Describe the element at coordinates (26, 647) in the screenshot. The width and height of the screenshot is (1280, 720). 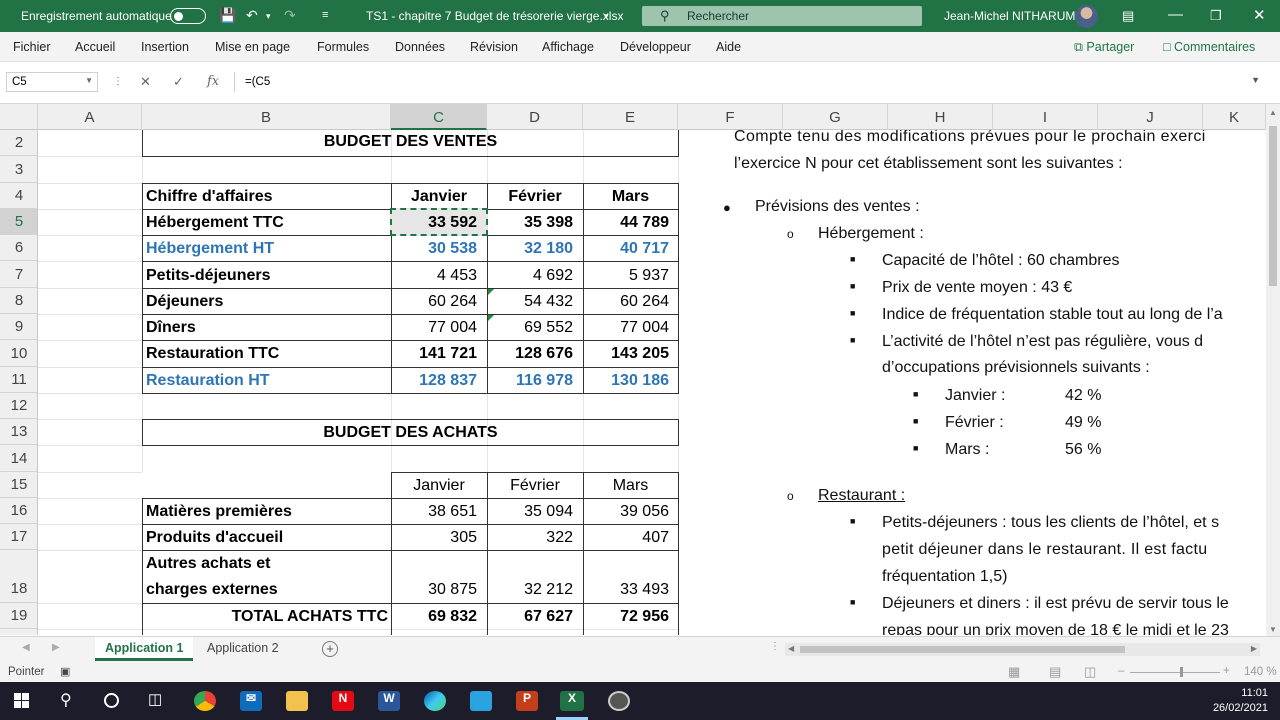
I see `prev-sheet-icon: ◀` at that location.